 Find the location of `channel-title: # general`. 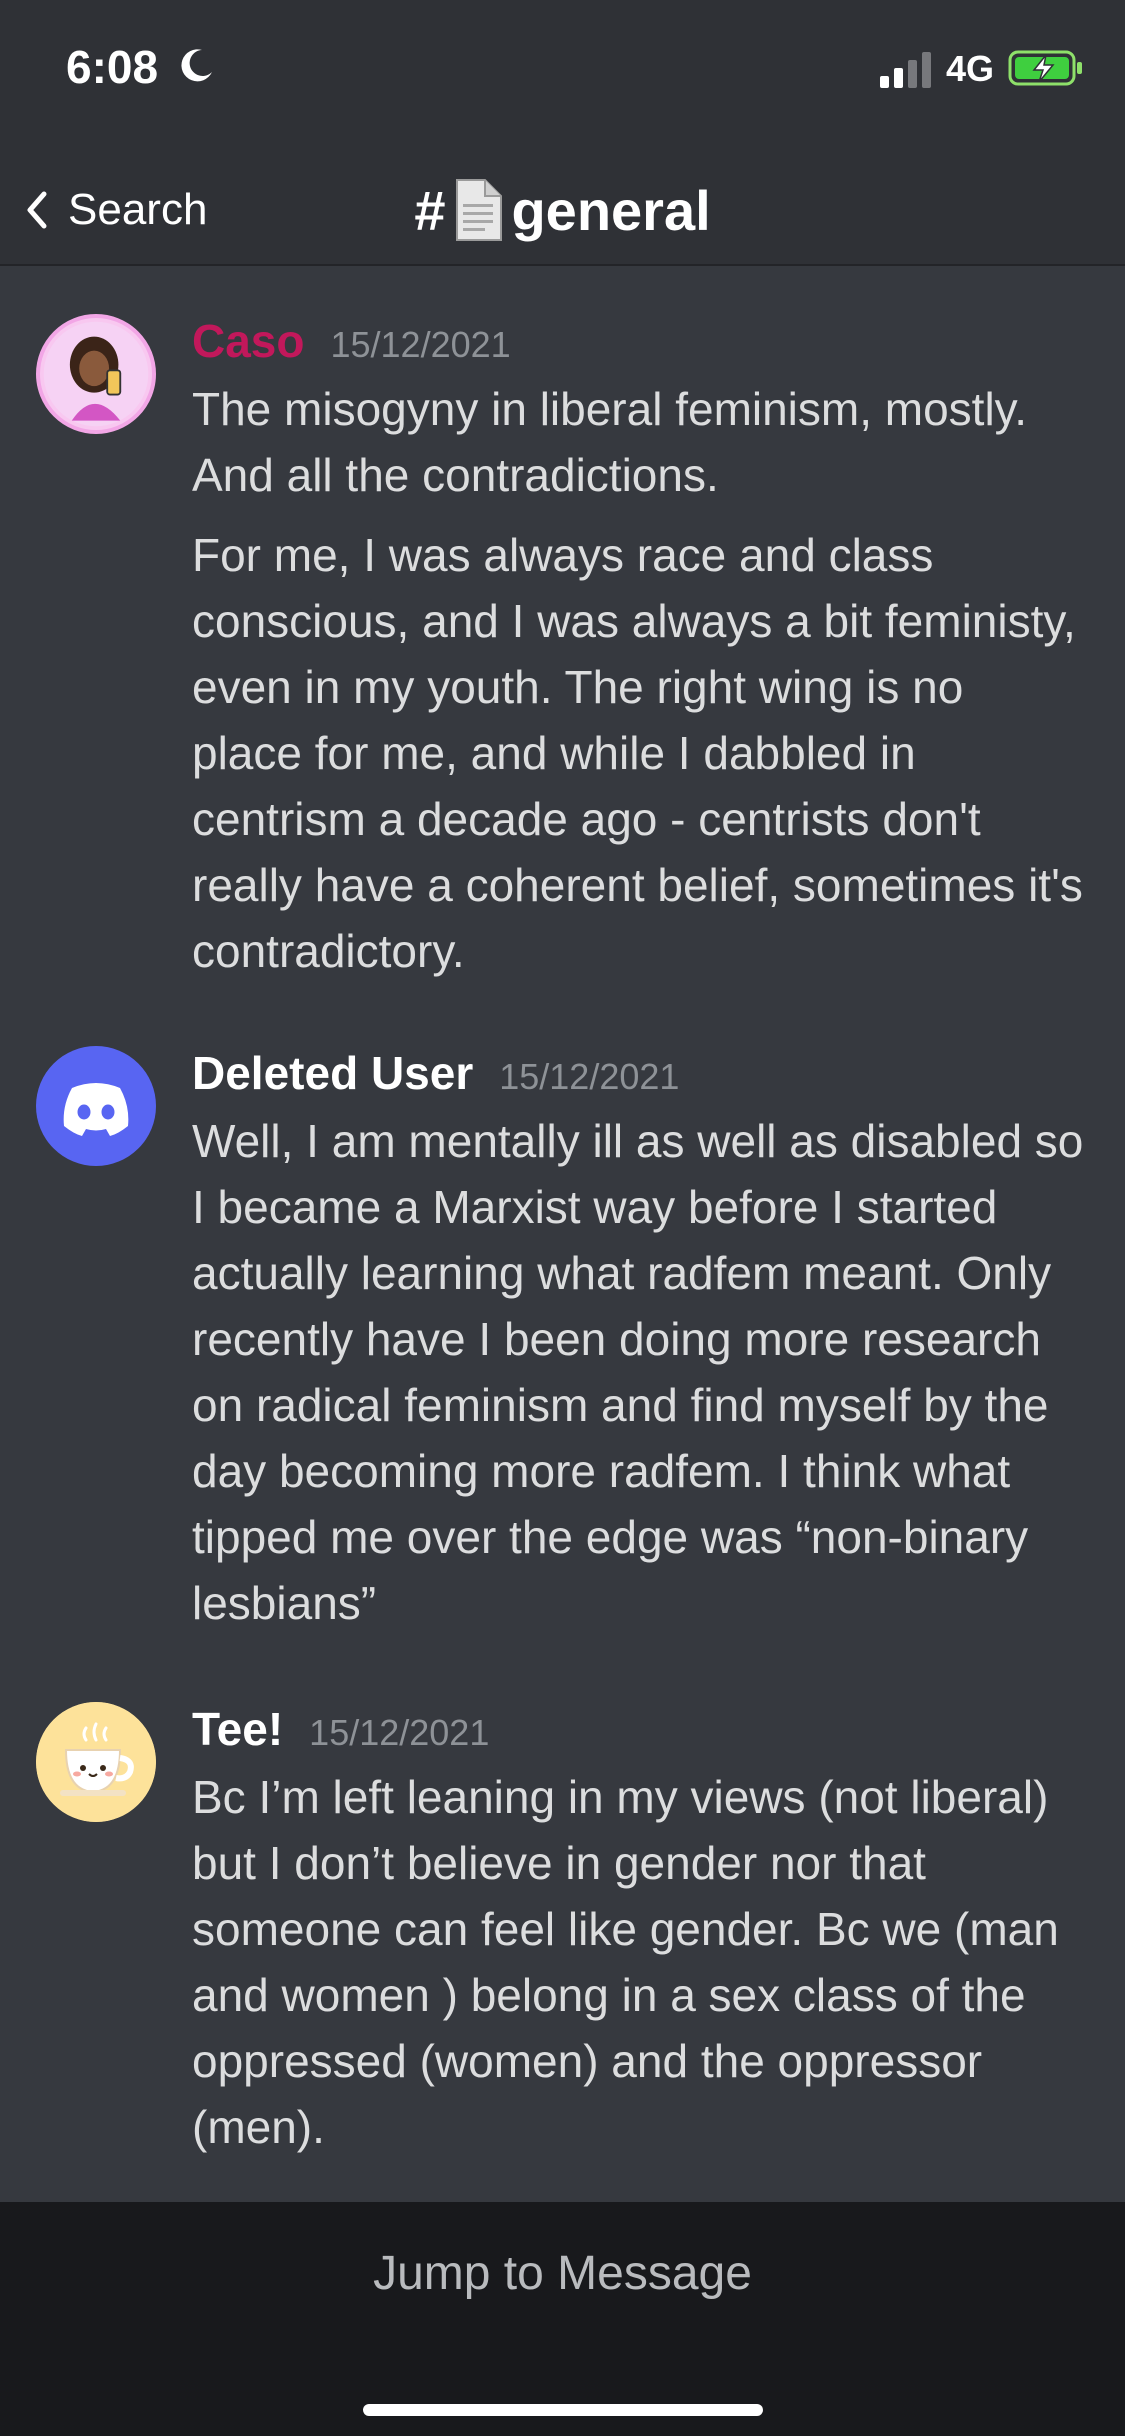

channel-title: # general is located at coordinates (562, 210).